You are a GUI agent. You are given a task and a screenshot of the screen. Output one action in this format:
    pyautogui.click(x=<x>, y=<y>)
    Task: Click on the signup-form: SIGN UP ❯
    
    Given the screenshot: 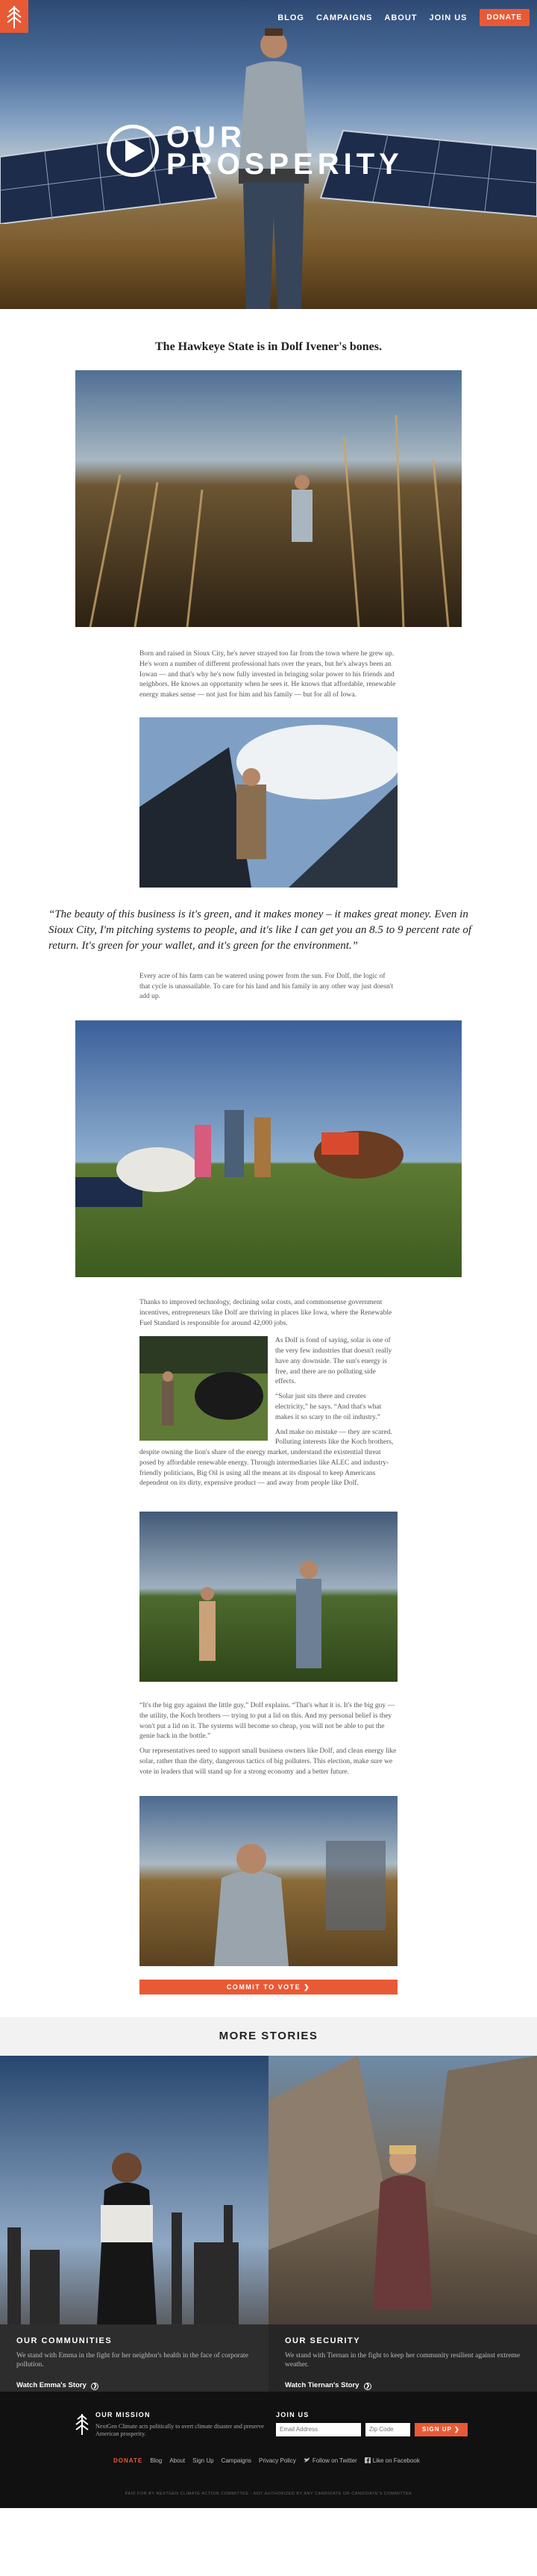 What is the action you would take?
    pyautogui.click(x=372, y=2429)
    